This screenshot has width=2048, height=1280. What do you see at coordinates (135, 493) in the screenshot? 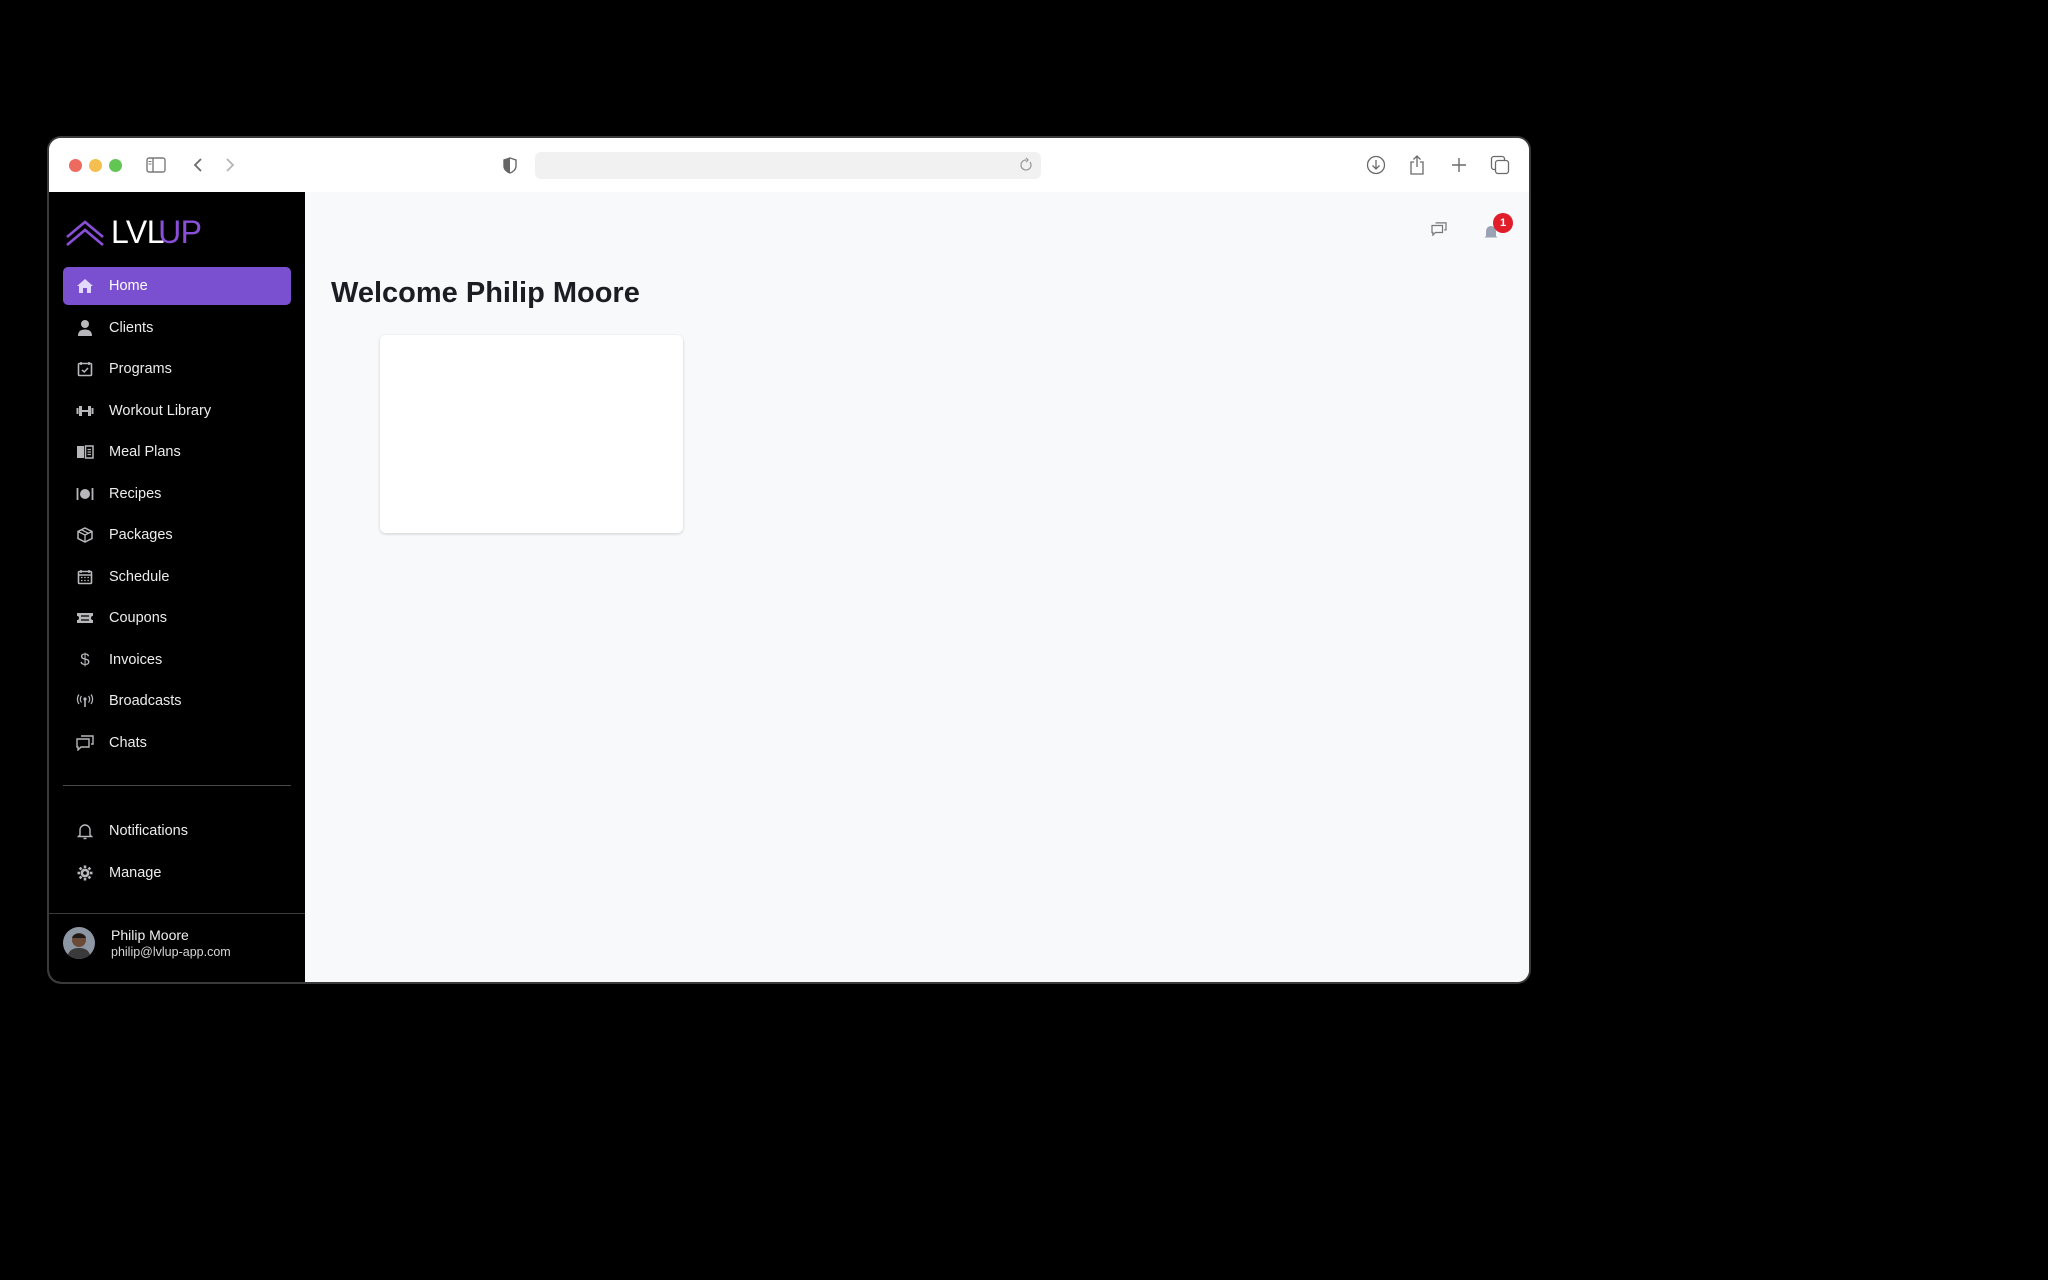
I see `sidebar-item-label: Recipes` at bounding box center [135, 493].